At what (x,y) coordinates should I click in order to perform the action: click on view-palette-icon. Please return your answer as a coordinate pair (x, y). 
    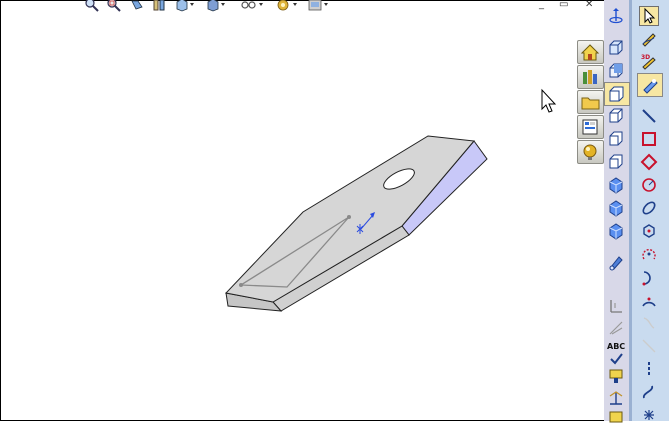
    Looking at the image, I should click on (590, 127).